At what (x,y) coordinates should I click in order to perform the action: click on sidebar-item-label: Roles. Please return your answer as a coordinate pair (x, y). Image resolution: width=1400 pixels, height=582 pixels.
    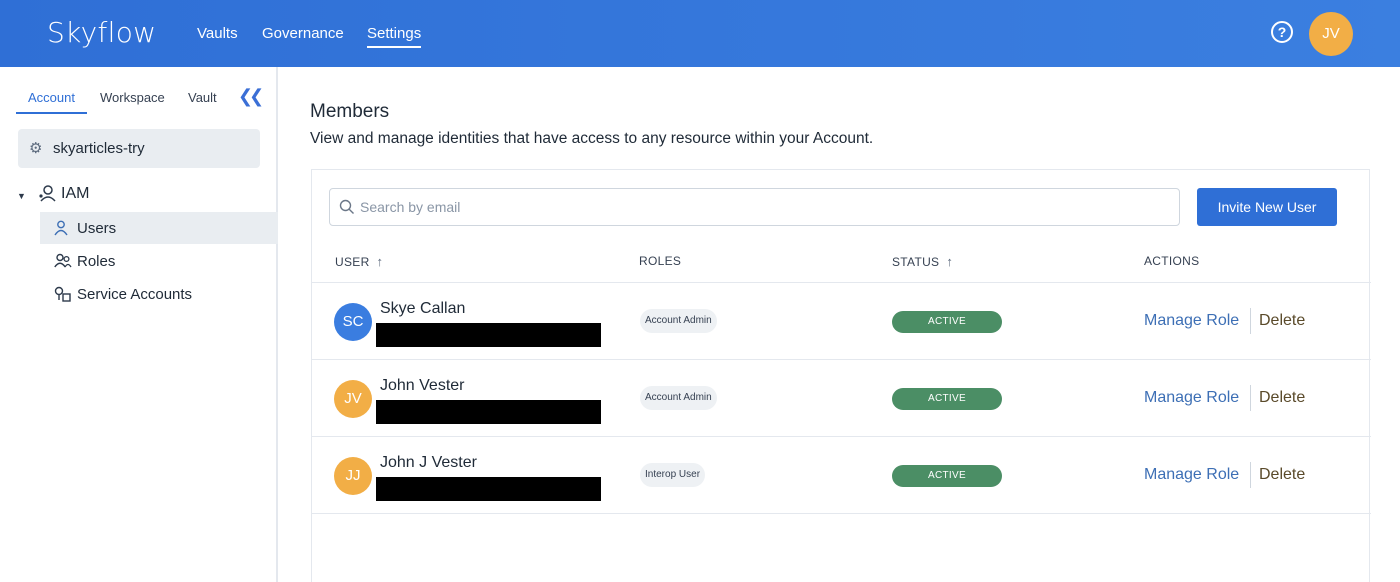
    Looking at the image, I should click on (96, 261).